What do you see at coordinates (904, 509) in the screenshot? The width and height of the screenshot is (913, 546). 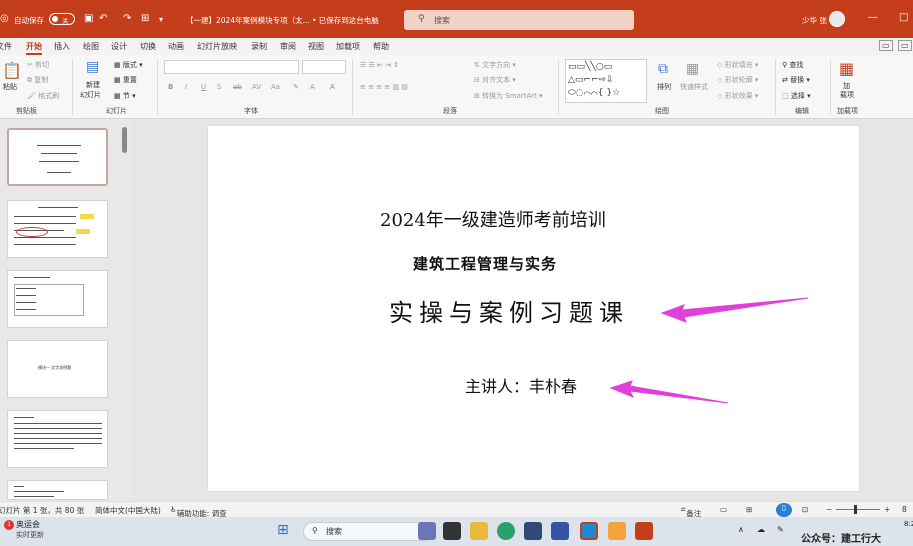 I see `fit-slide-icon: 8` at bounding box center [904, 509].